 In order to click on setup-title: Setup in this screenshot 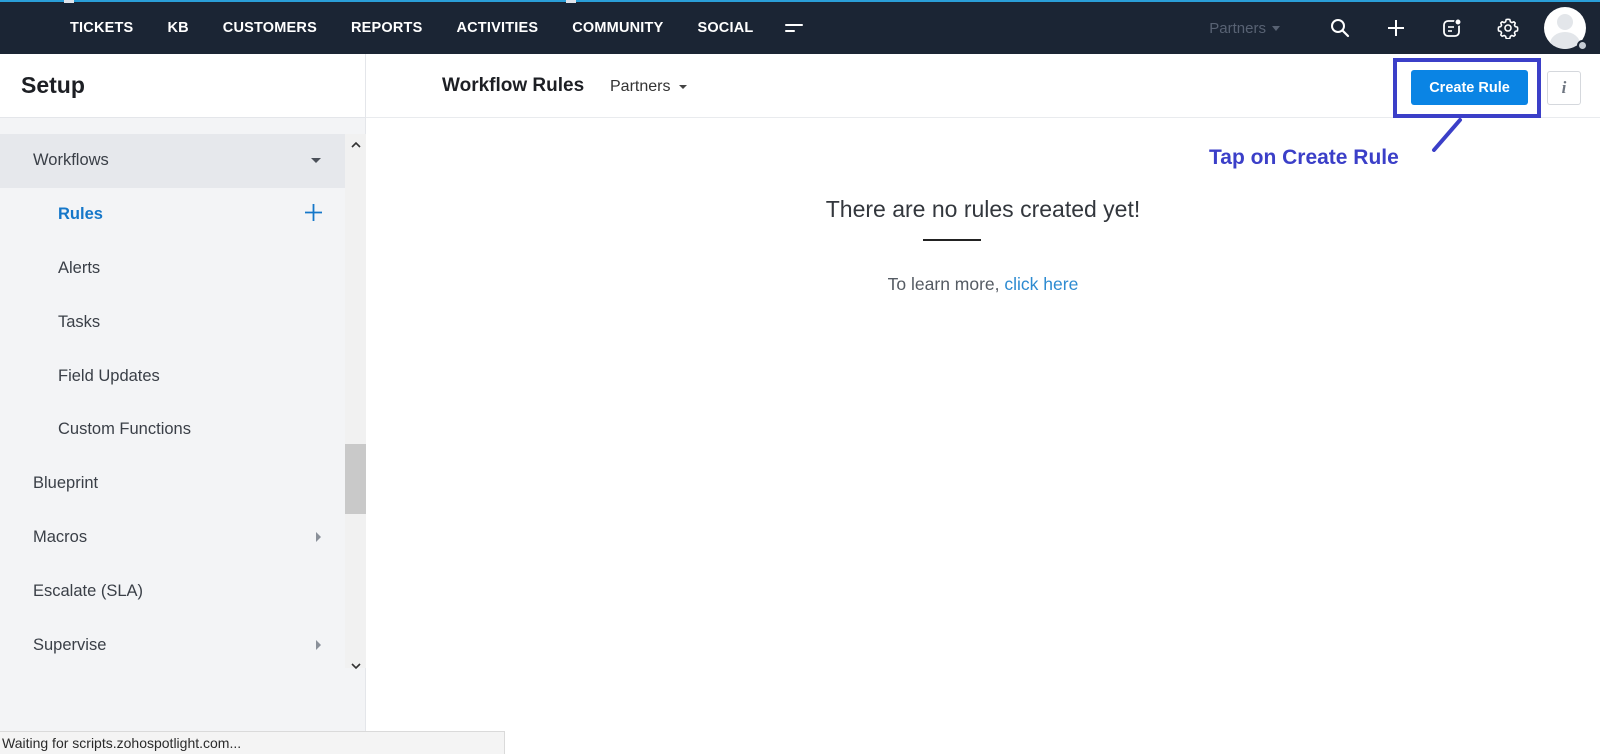, I will do `click(53, 85)`.